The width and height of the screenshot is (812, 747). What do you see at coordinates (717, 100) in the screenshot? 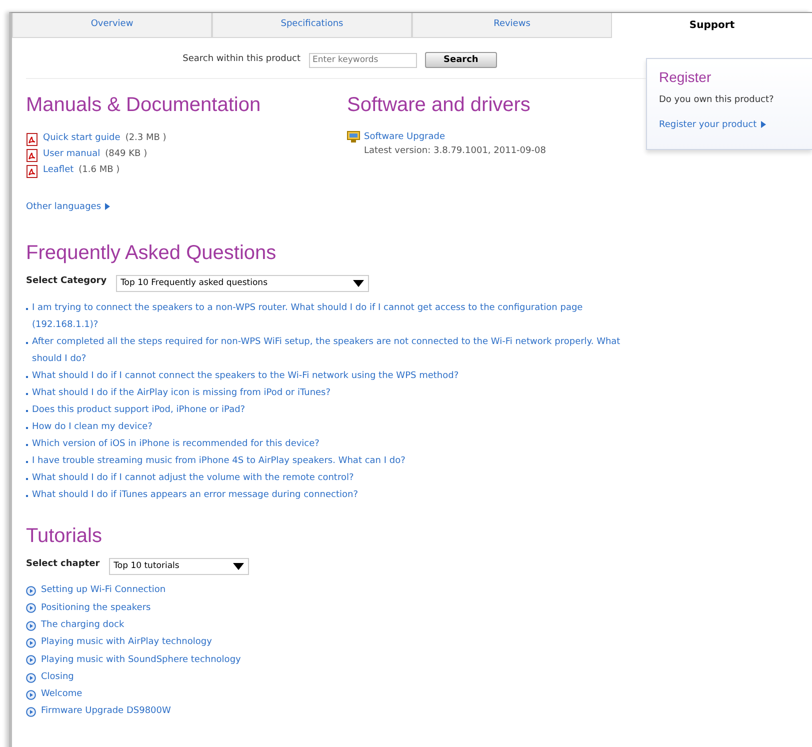
I see `register-question: Do you own this product?` at bounding box center [717, 100].